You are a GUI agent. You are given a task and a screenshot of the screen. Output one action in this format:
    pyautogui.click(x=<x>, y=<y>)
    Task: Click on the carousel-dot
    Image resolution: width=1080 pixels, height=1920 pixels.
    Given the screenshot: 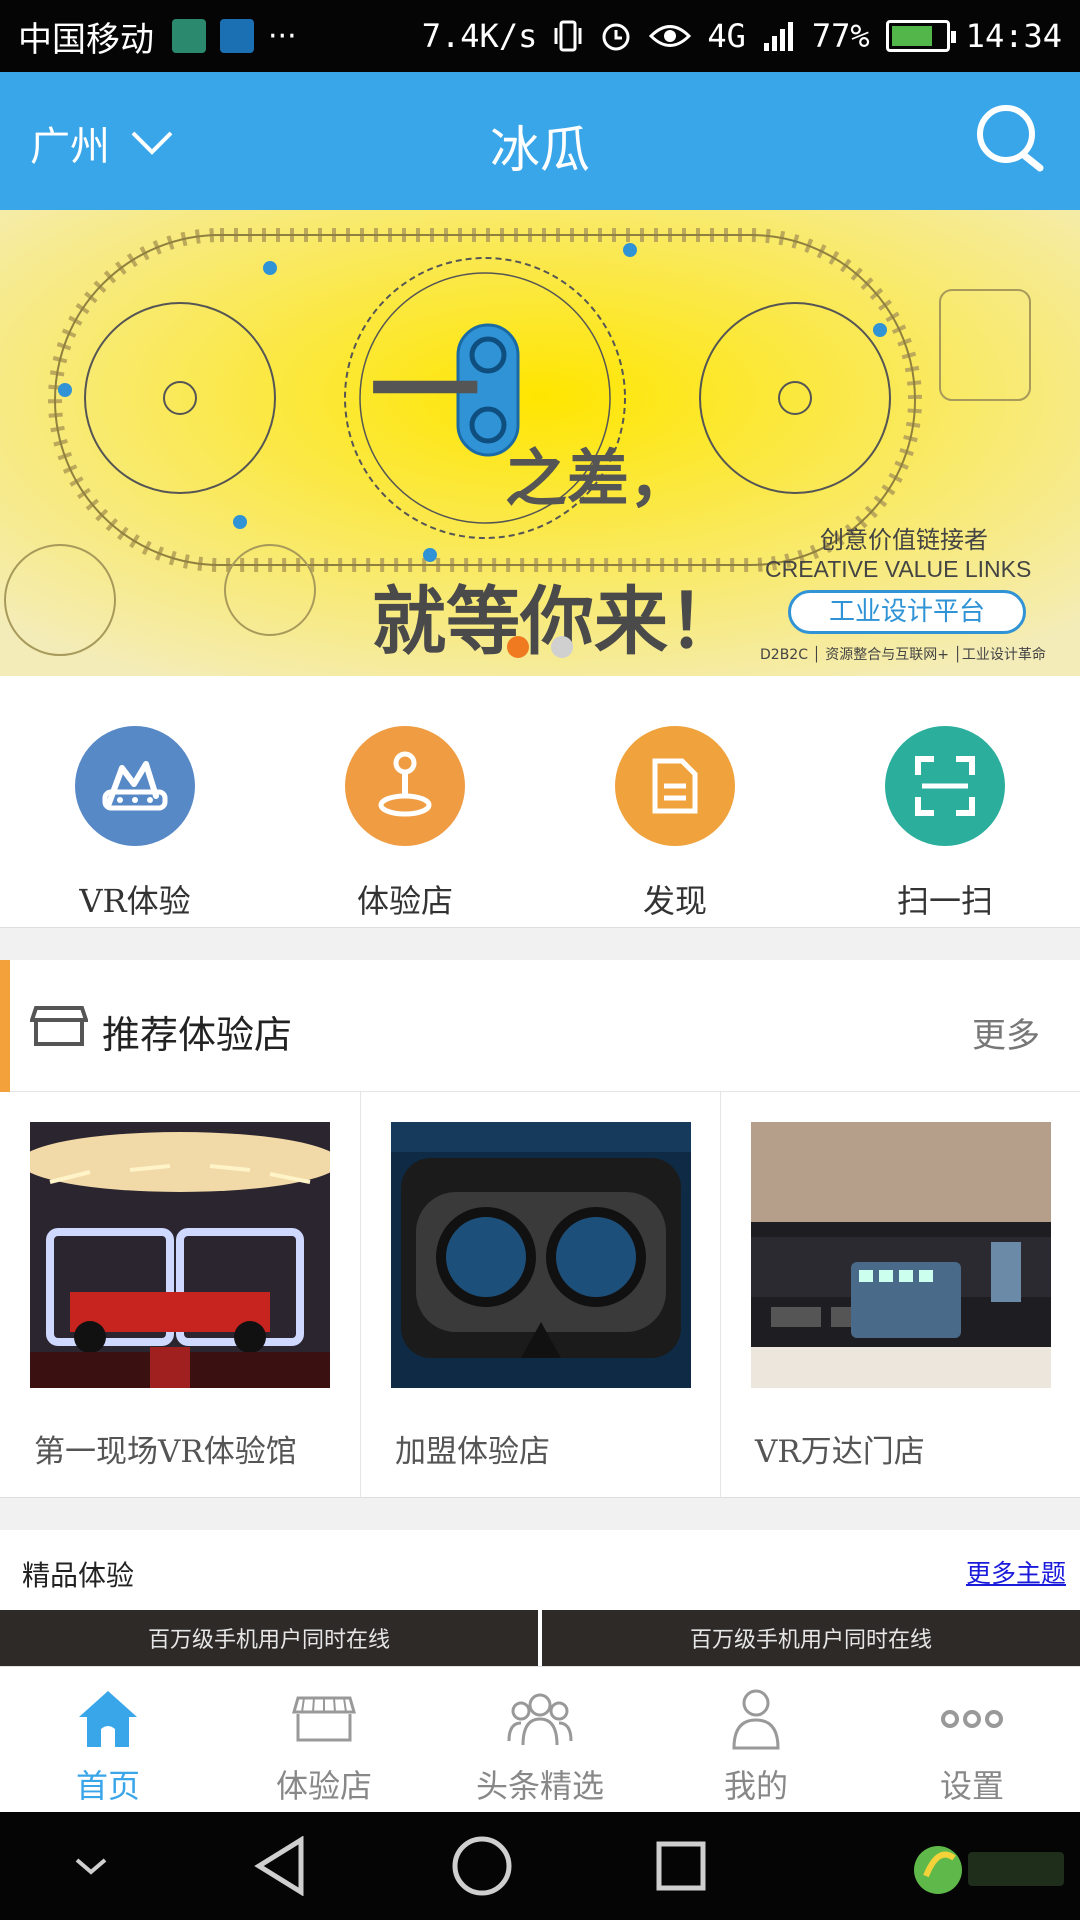 What is the action you would take?
    pyautogui.click(x=562, y=647)
    